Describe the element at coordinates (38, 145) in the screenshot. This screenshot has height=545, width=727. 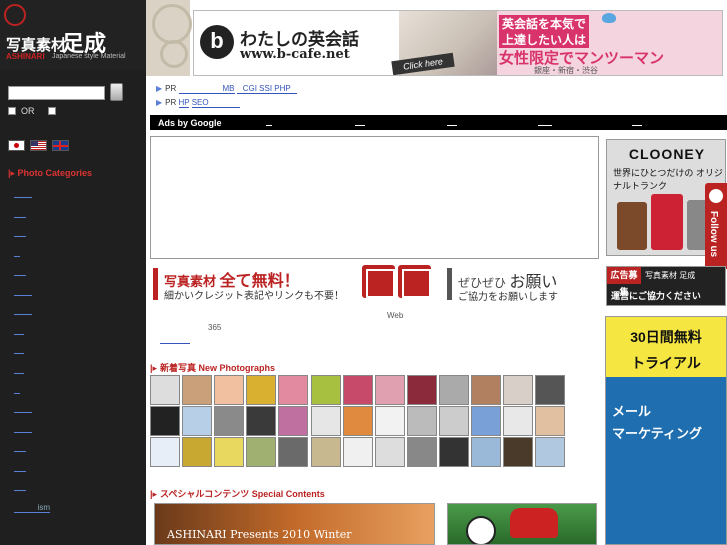
I see `flag-usa-icon` at that location.